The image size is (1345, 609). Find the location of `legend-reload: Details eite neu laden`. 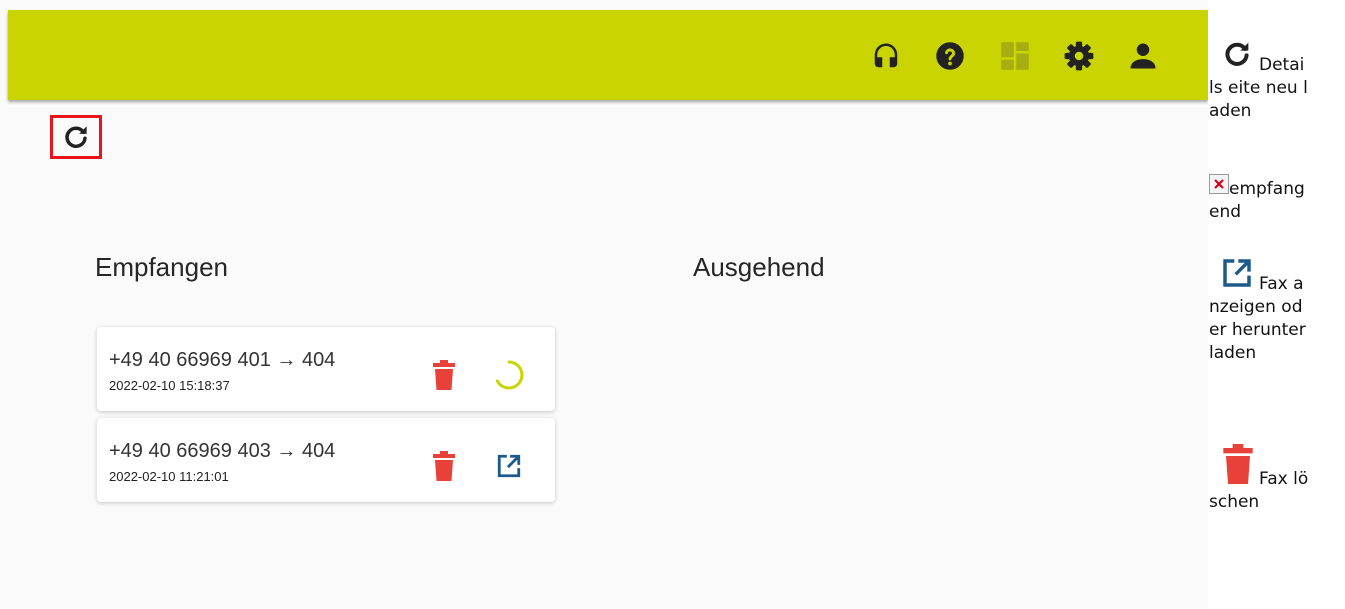

legend-reload: Details eite neu laden is located at coordinates (1259, 80).